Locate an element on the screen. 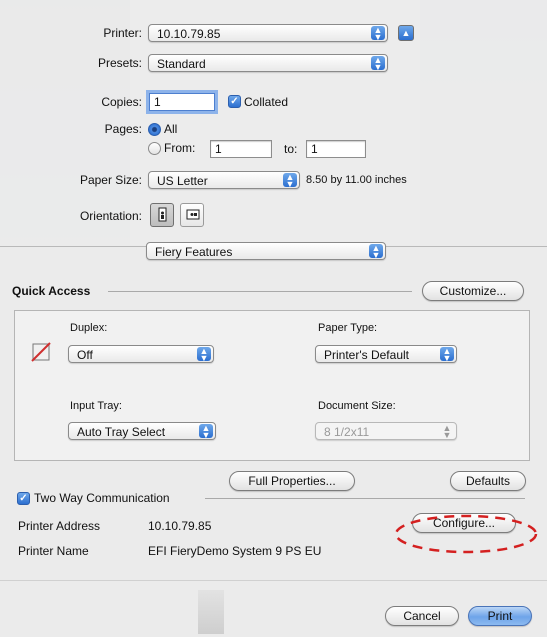 The image size is (547, 637). orientation-portrait-button is located at coordinates (162, 215).